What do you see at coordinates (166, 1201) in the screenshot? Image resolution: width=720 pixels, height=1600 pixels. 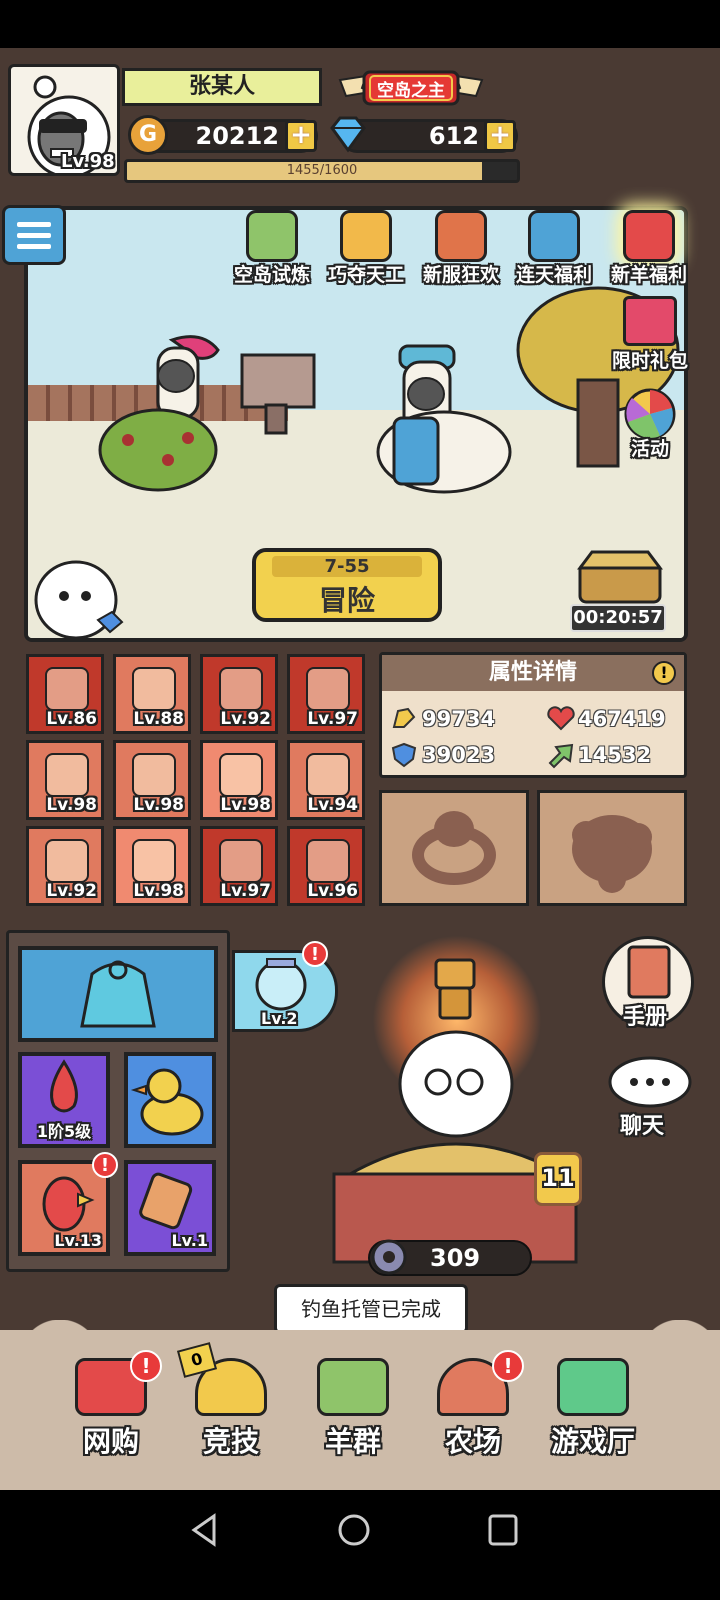 I see `comb-icon` at bounding box center [166, 1201].